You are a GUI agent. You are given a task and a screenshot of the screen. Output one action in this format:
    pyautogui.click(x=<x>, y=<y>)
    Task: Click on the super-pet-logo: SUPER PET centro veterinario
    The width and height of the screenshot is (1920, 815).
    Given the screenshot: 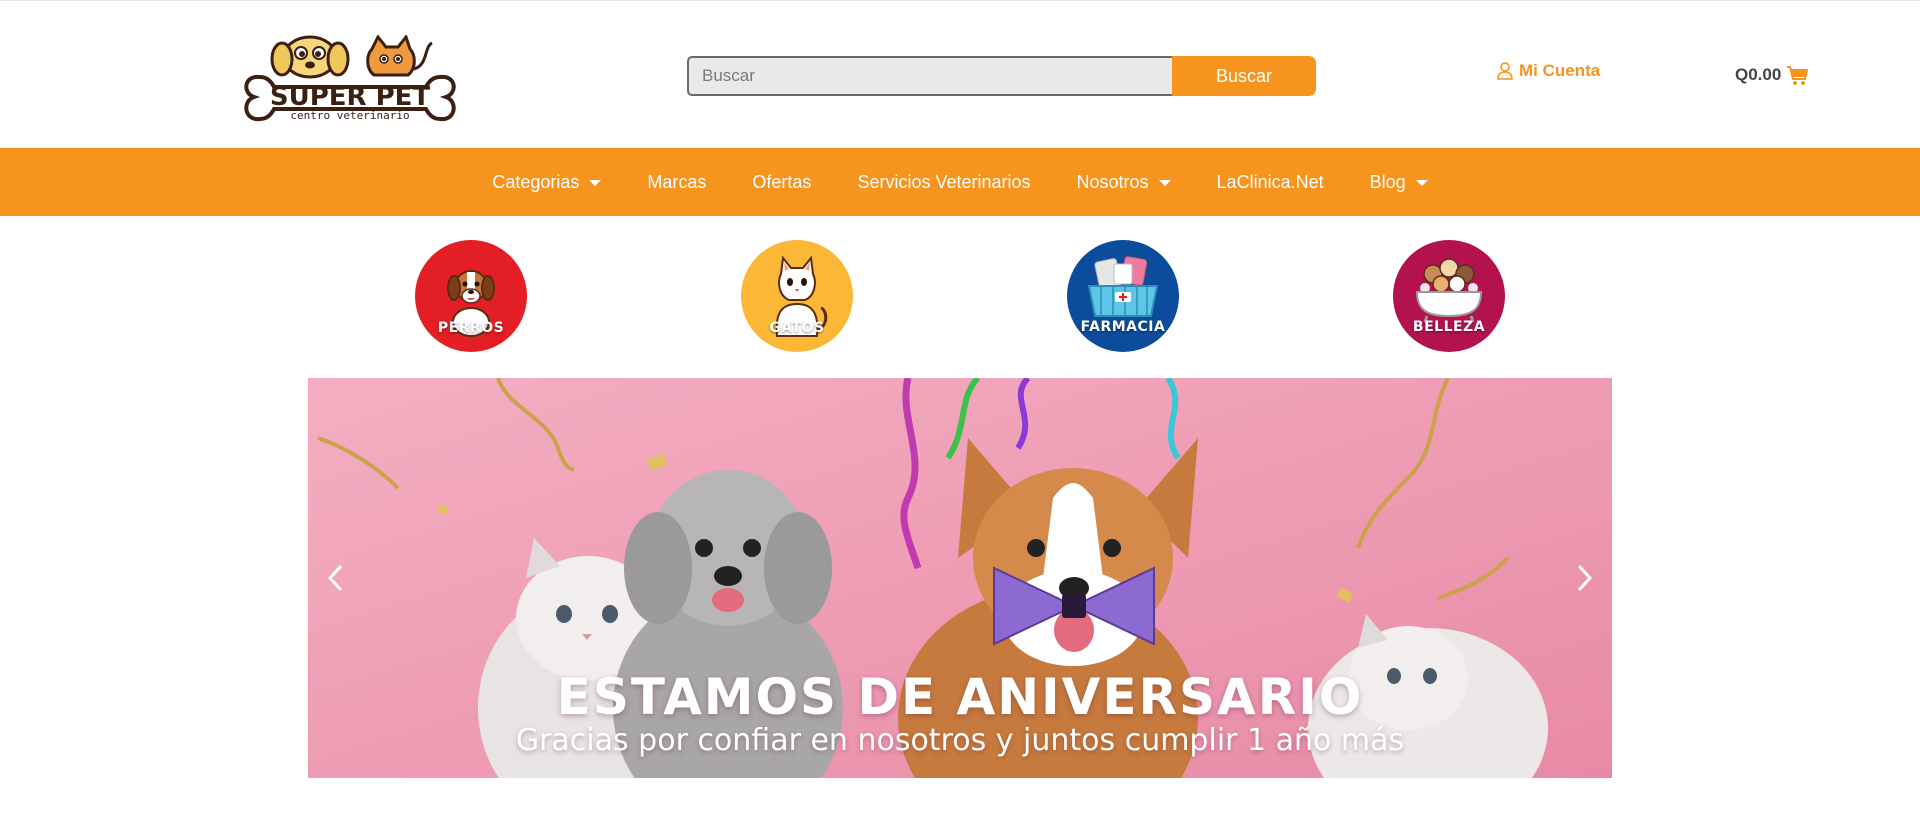 What is the action you would take?
    pyautogui.click(x=350, y=78)
    